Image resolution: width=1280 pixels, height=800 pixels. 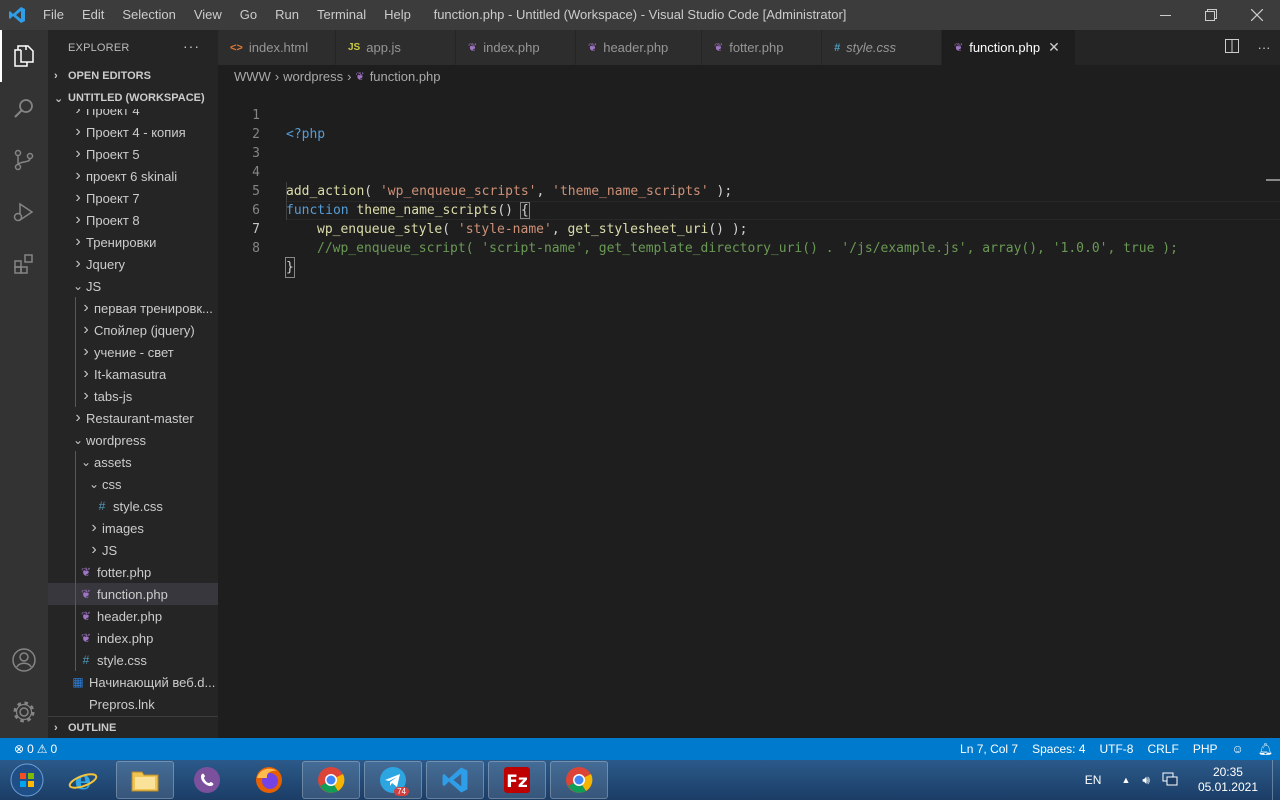 I want to click on tab-function-php: ❦ function.php ✕, so click(x=1009, y=47).